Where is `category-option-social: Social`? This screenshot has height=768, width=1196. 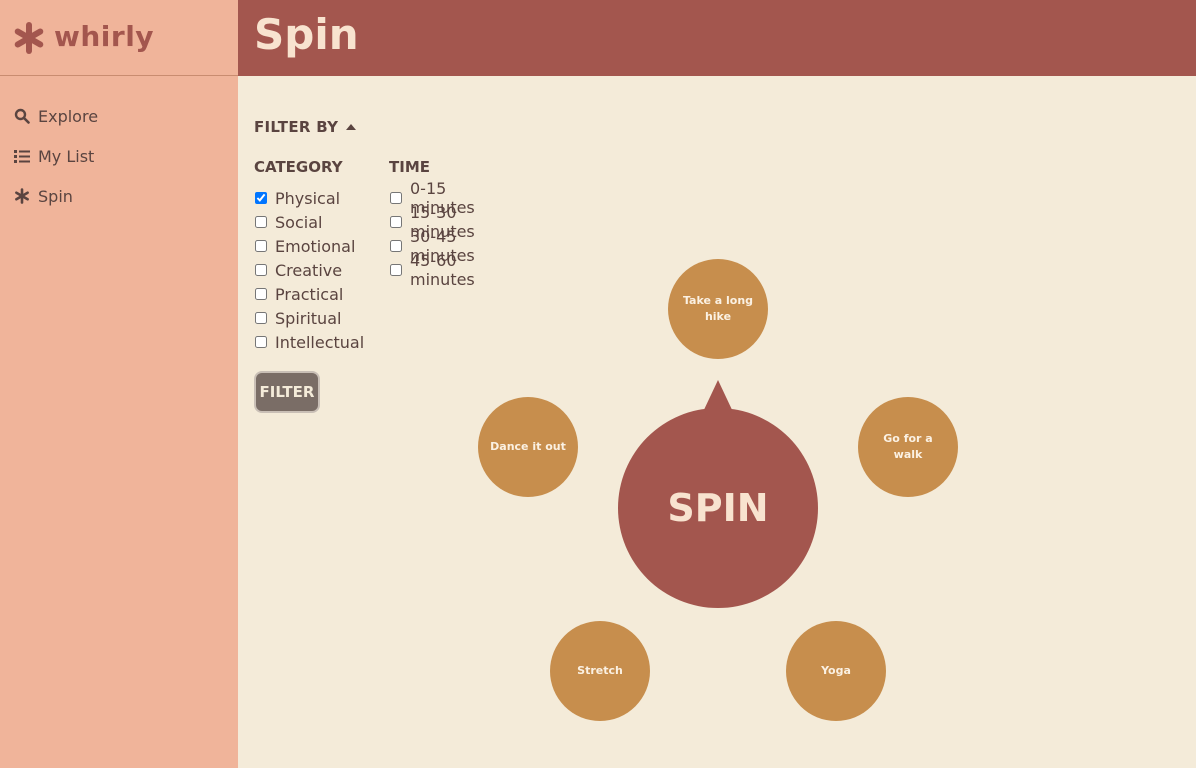 category-option-social: Social is located at coordinates (309, 222).